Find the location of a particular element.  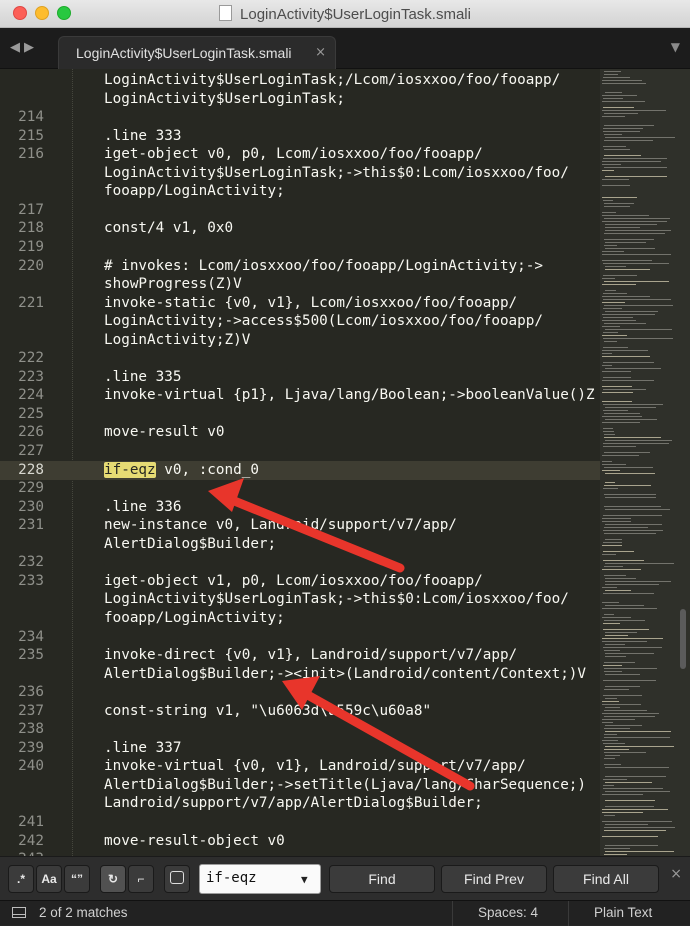

minimap-viewport is located at coordinates (645, 462).